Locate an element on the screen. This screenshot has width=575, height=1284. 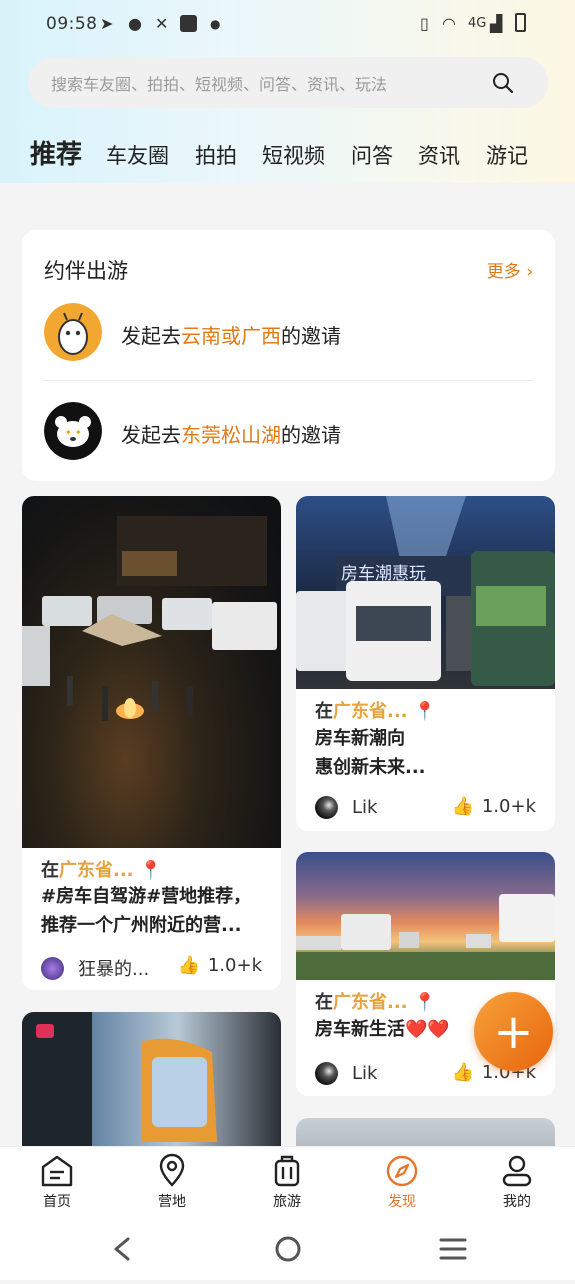
search-placeholder: 搜索车友圈、拍拍、短视频、问答、资讯、玩法 is located at coordinates (219, 84).